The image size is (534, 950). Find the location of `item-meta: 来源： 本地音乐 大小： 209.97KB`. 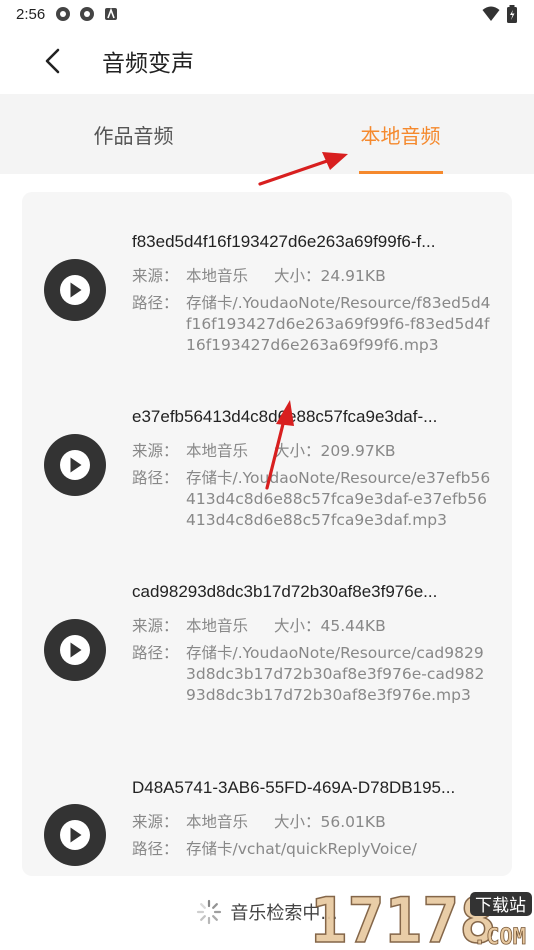

item-meta: 来源： 本地音乐 大小： 209.97KB is located at coordinates (317, 451).